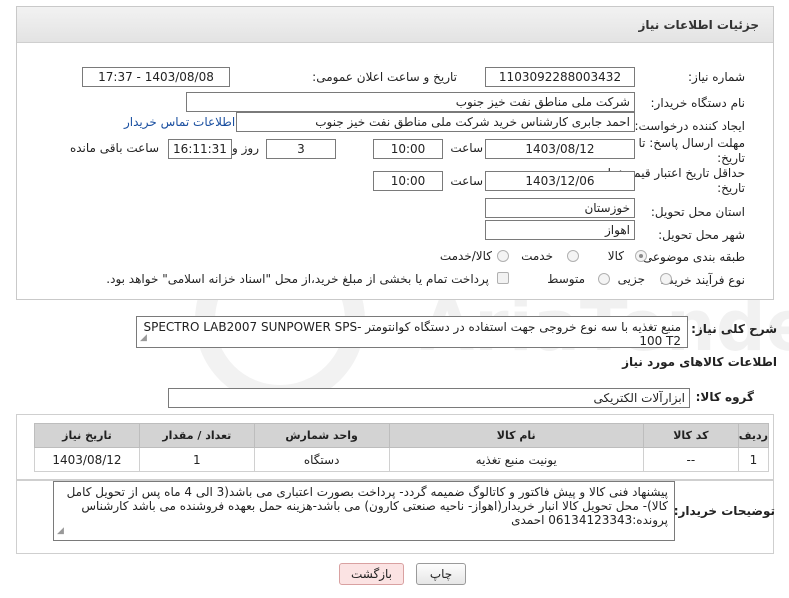  What do you see at coordinates (702, 280) in the screenshot?
I see `process-label: نوع فرآیند خرید :` at bounding box center [702, 280].